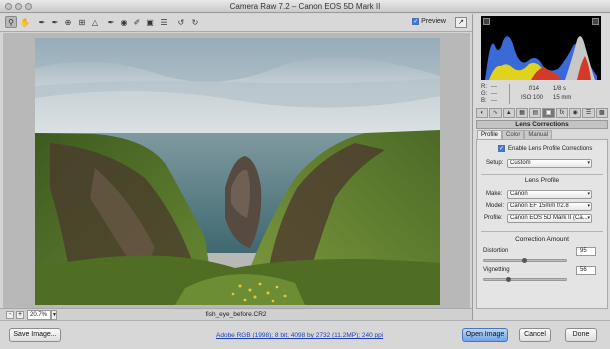  What do you see at coordinates (541, 48) in the screenshot?
I see `histogram` at bounding box center [541, 48].